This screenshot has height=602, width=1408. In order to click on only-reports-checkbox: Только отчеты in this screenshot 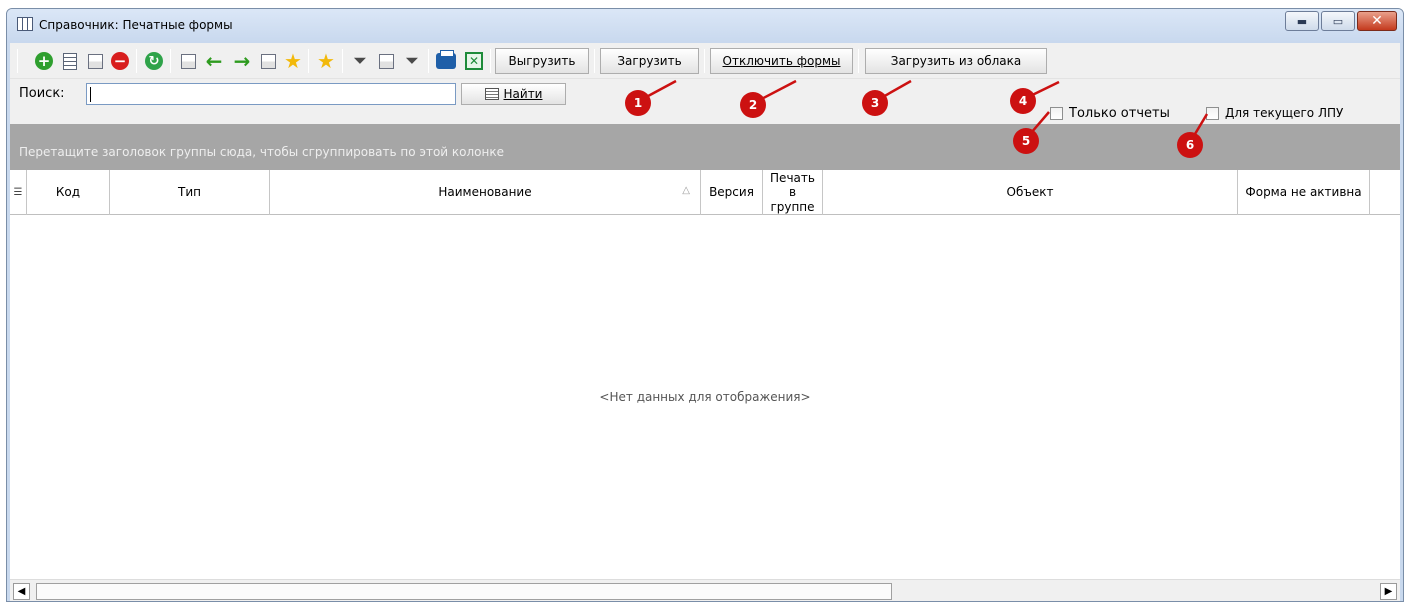, I will do `click(1110, 113)`.